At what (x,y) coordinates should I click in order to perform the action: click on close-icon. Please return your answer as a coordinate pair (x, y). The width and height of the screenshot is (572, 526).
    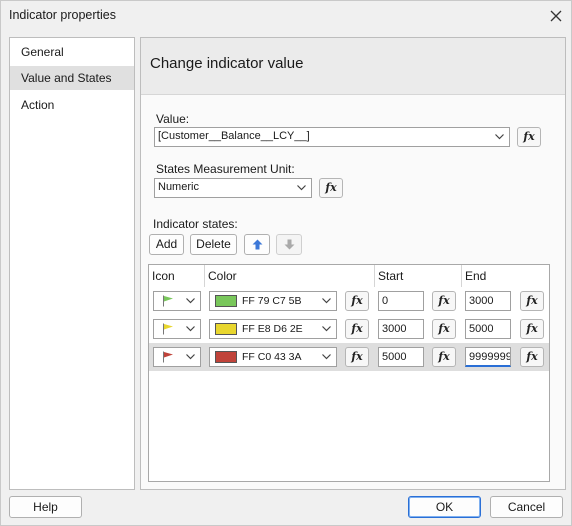
    Looking at the image, I should click on (556, 16).